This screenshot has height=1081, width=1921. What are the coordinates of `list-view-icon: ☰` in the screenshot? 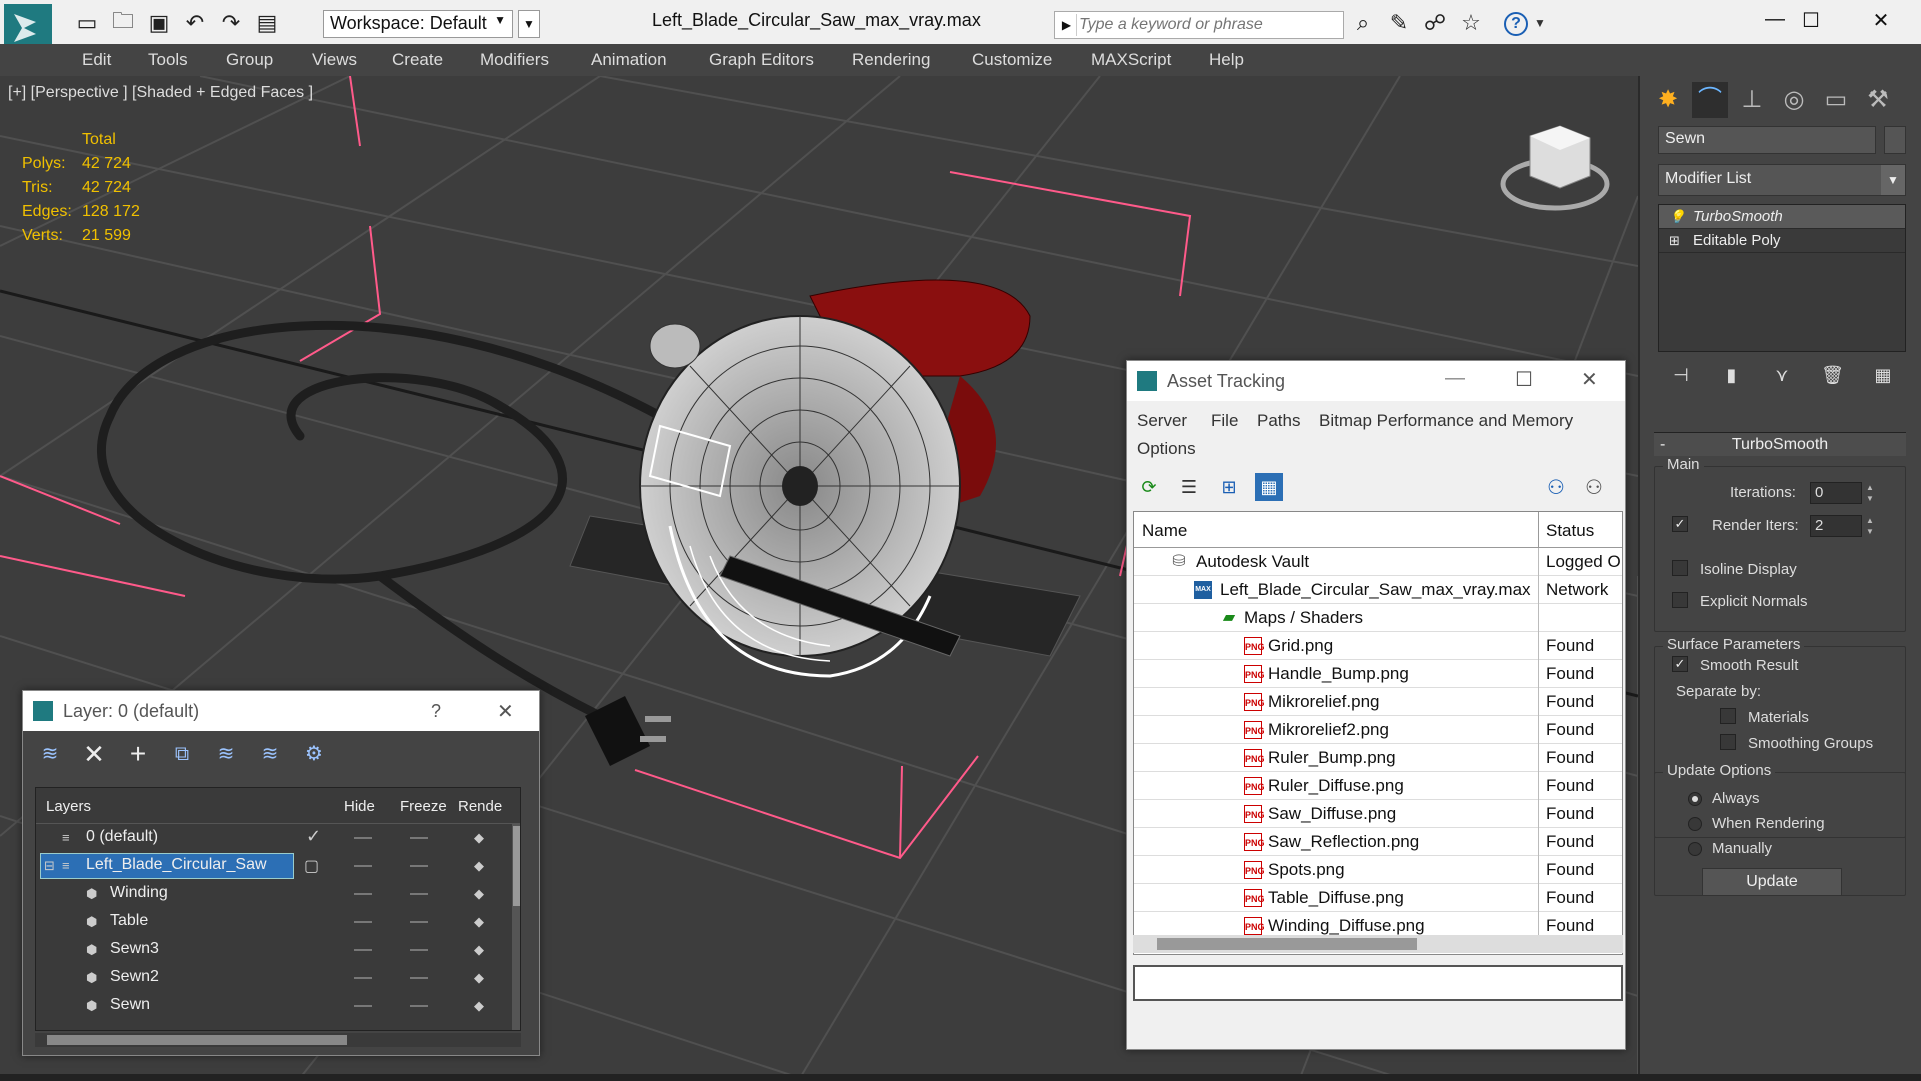 It's located at (1189, 487).